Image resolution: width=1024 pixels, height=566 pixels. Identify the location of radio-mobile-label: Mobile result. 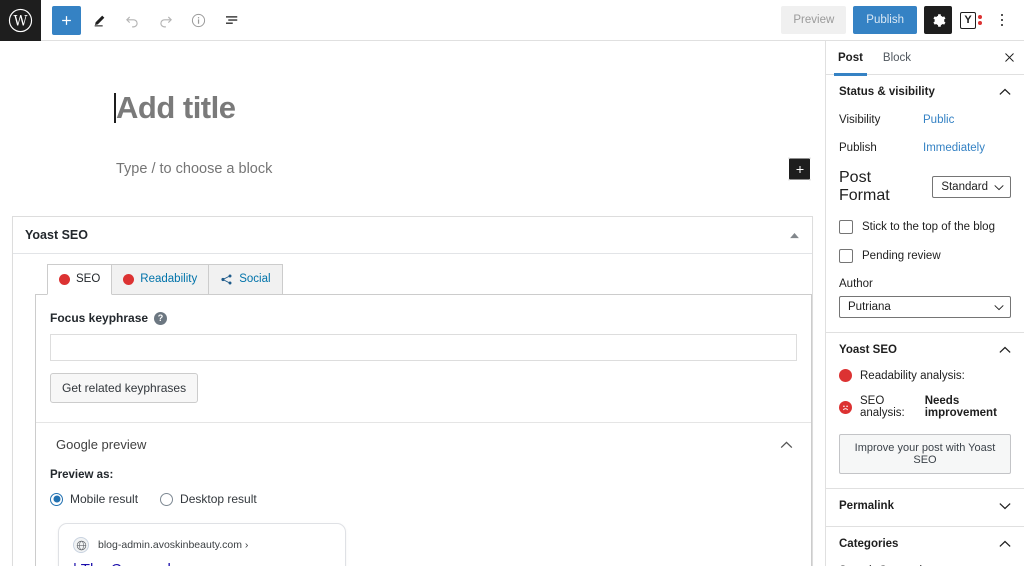
(104, 499).